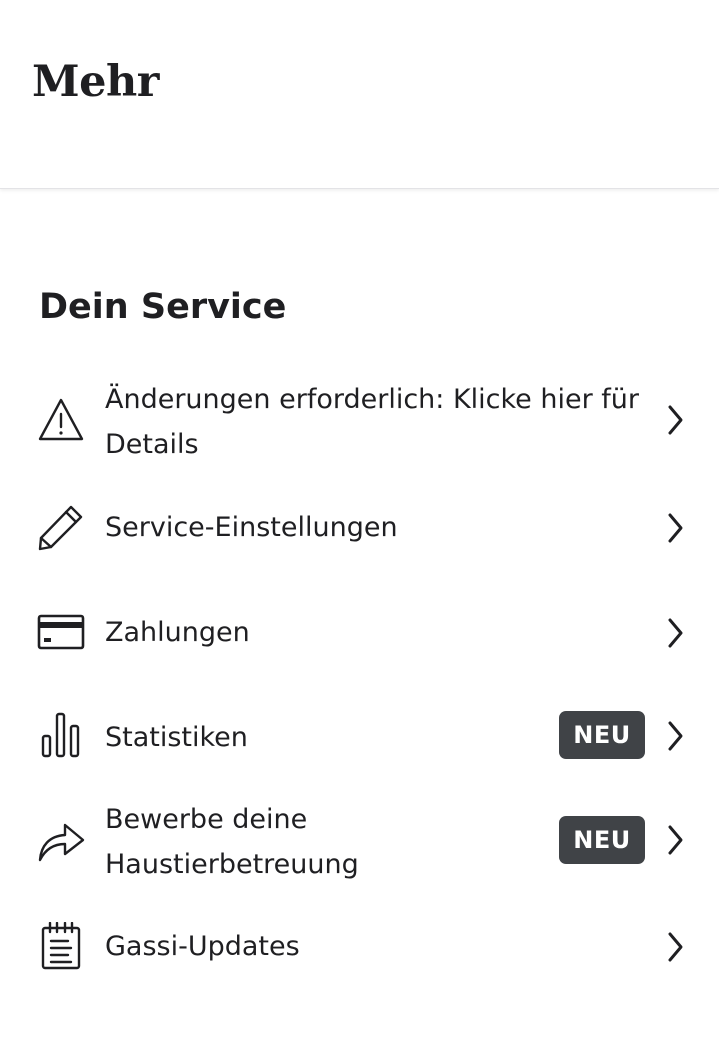 This screenshot has height=1040, width=719. What do you see at coordinates (95, 82) in the screenshot?
I see `page-title: Mehr` at bounding box center [95, 82].